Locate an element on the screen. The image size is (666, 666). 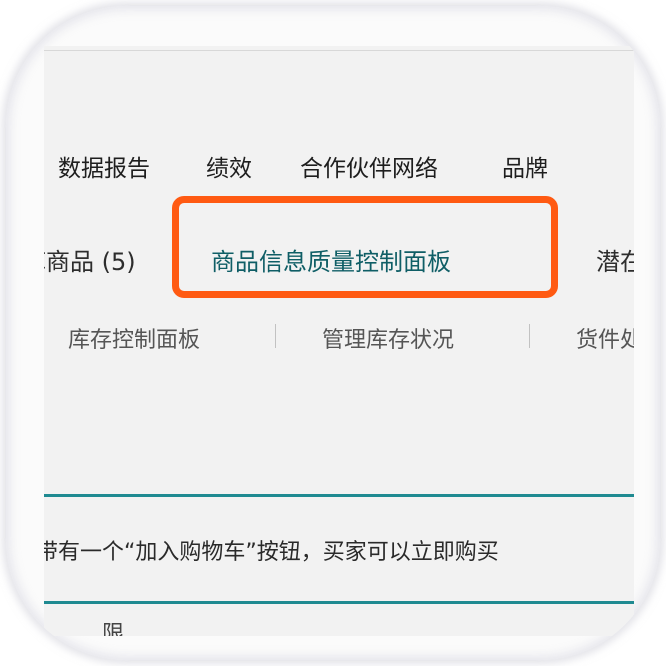
description-text: 带有一个“加入购物车”按钮，买家可以立即购买 is located at coordinates (271, 552).